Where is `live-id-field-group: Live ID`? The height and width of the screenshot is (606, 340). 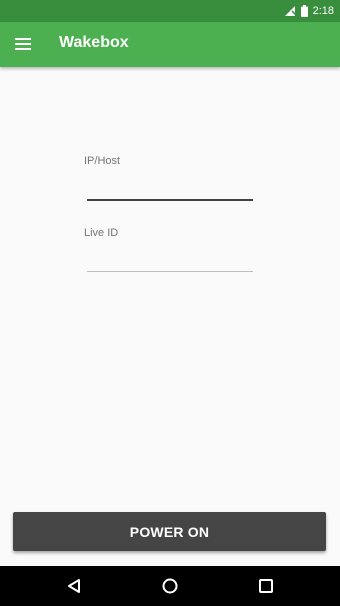
live-id-field-group: Live ID is located at coordinates (170, 263).